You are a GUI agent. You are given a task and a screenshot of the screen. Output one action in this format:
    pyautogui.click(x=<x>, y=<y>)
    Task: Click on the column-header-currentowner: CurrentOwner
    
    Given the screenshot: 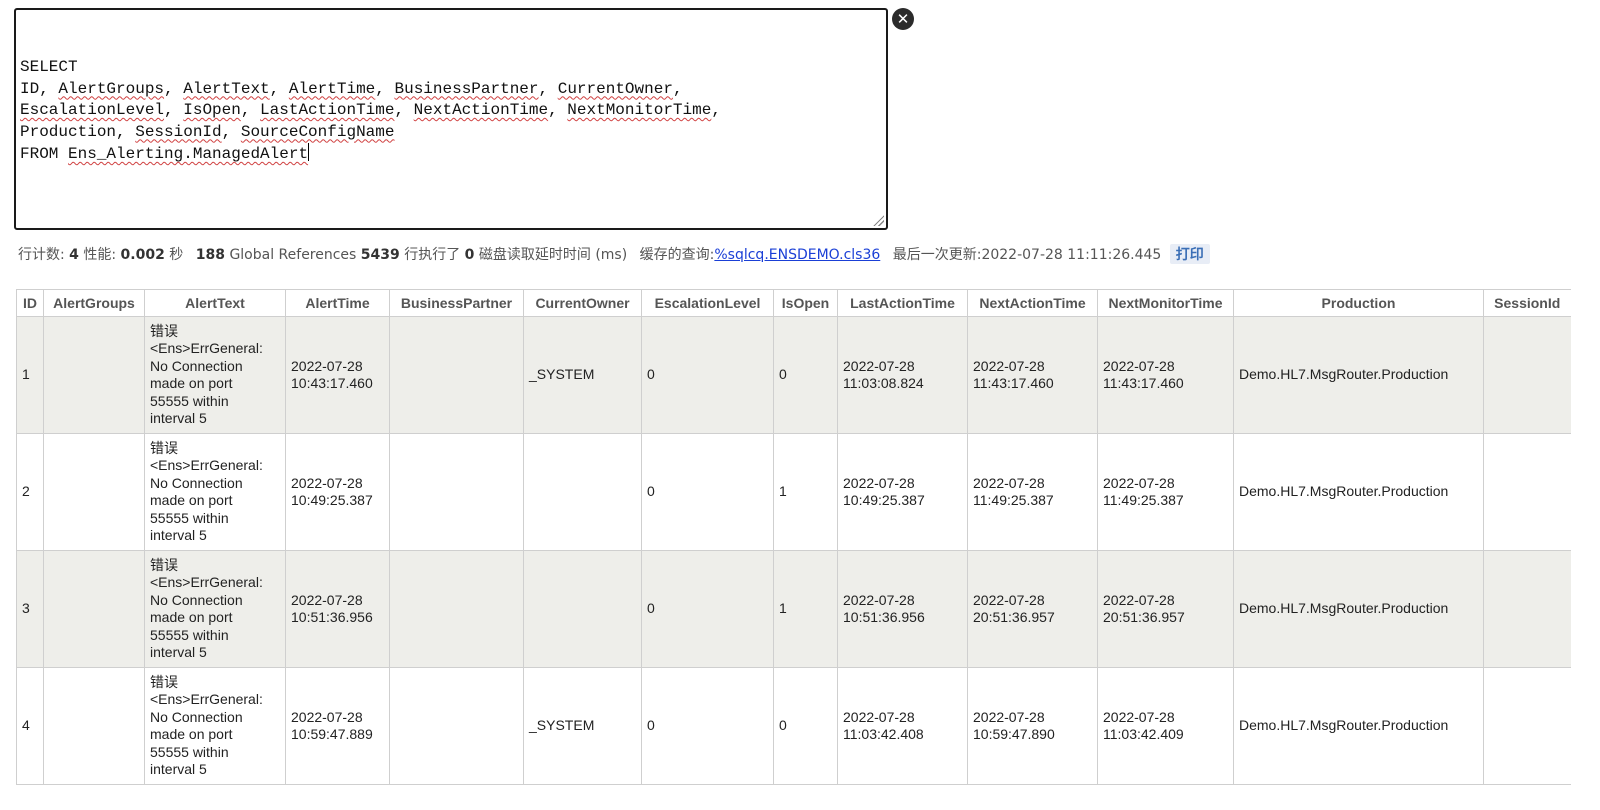 What is the action you would take?
    pyautogui.click(x=582, y=303)
    